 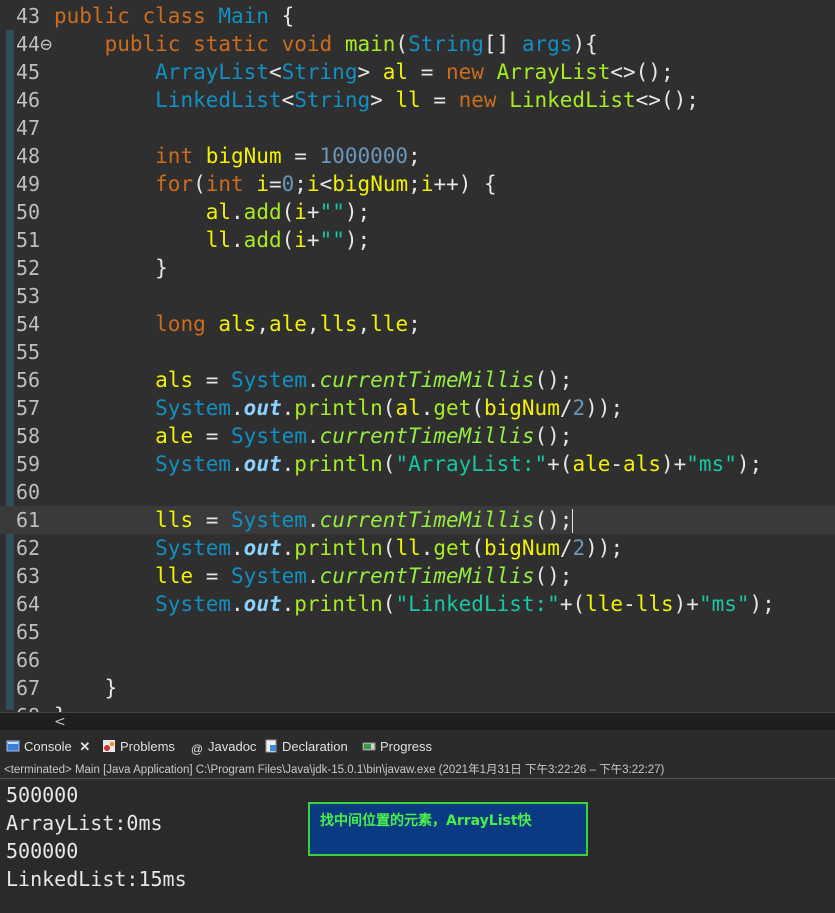 I want to click on code-text: ll.add(i+"");, so click(x=212, y=240).